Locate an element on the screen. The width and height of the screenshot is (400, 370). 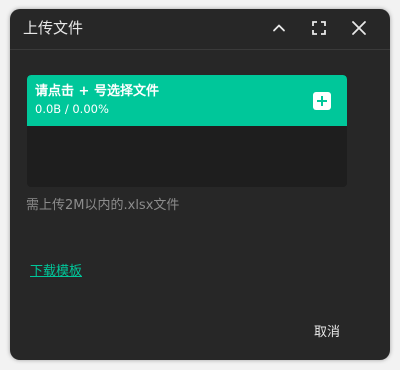
fullscreen-icon is located at coordinates (319, 28).